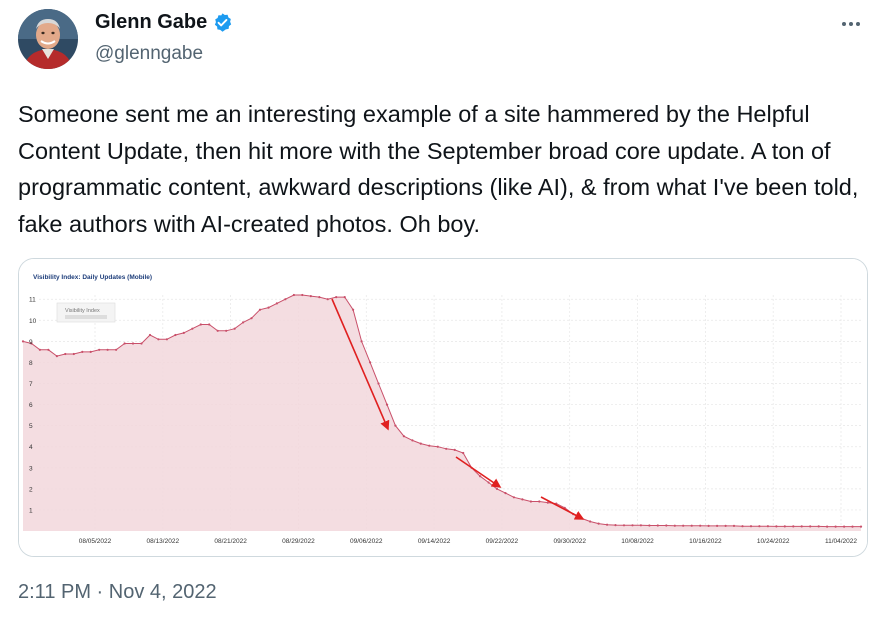  Describe the element at coordinates (31, 510) in the screenshot. I see `y-tick-label: 1` at that location.